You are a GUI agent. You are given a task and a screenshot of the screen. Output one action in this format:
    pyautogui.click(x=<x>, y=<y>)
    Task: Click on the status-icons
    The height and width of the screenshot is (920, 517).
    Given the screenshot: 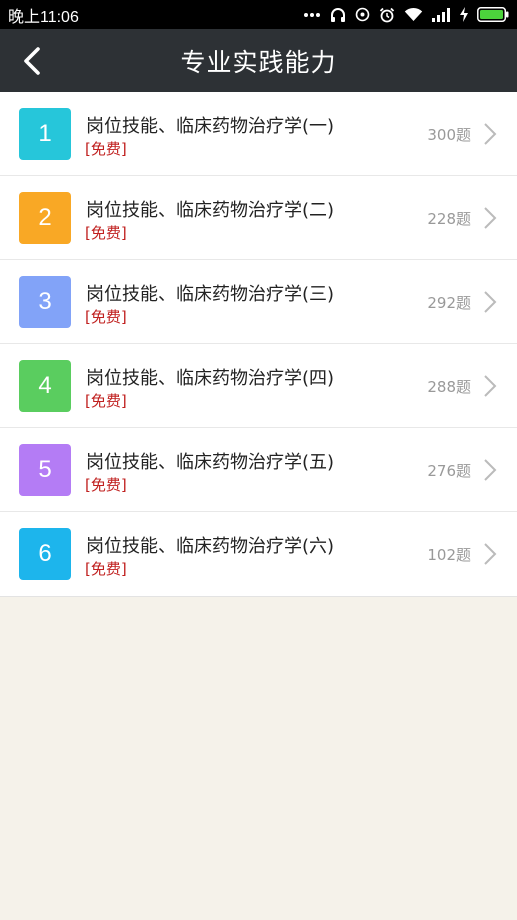 What is the action you would take?
    pyautogui.click(x=406, y=15)
    